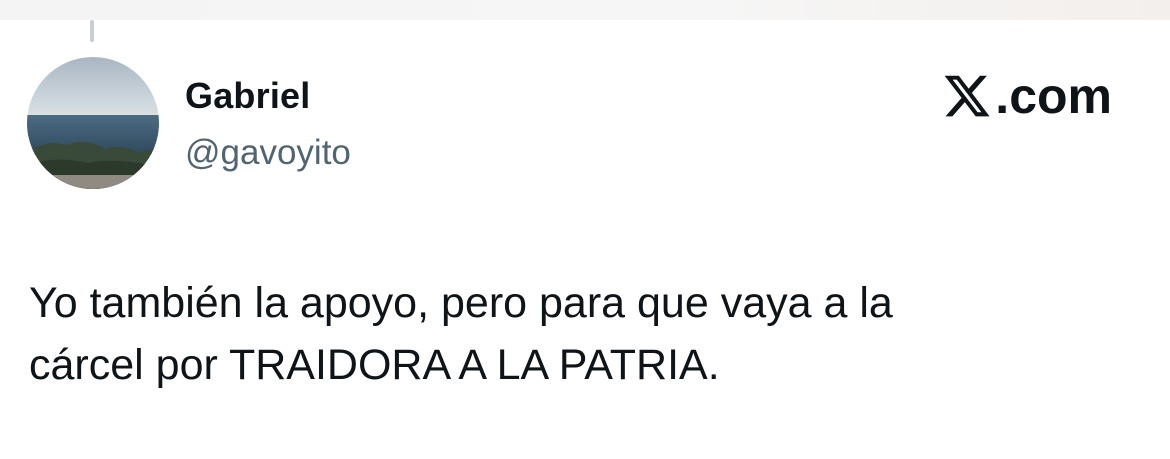  I want to click on author-handle: @gavoyito, so click(268, 153).